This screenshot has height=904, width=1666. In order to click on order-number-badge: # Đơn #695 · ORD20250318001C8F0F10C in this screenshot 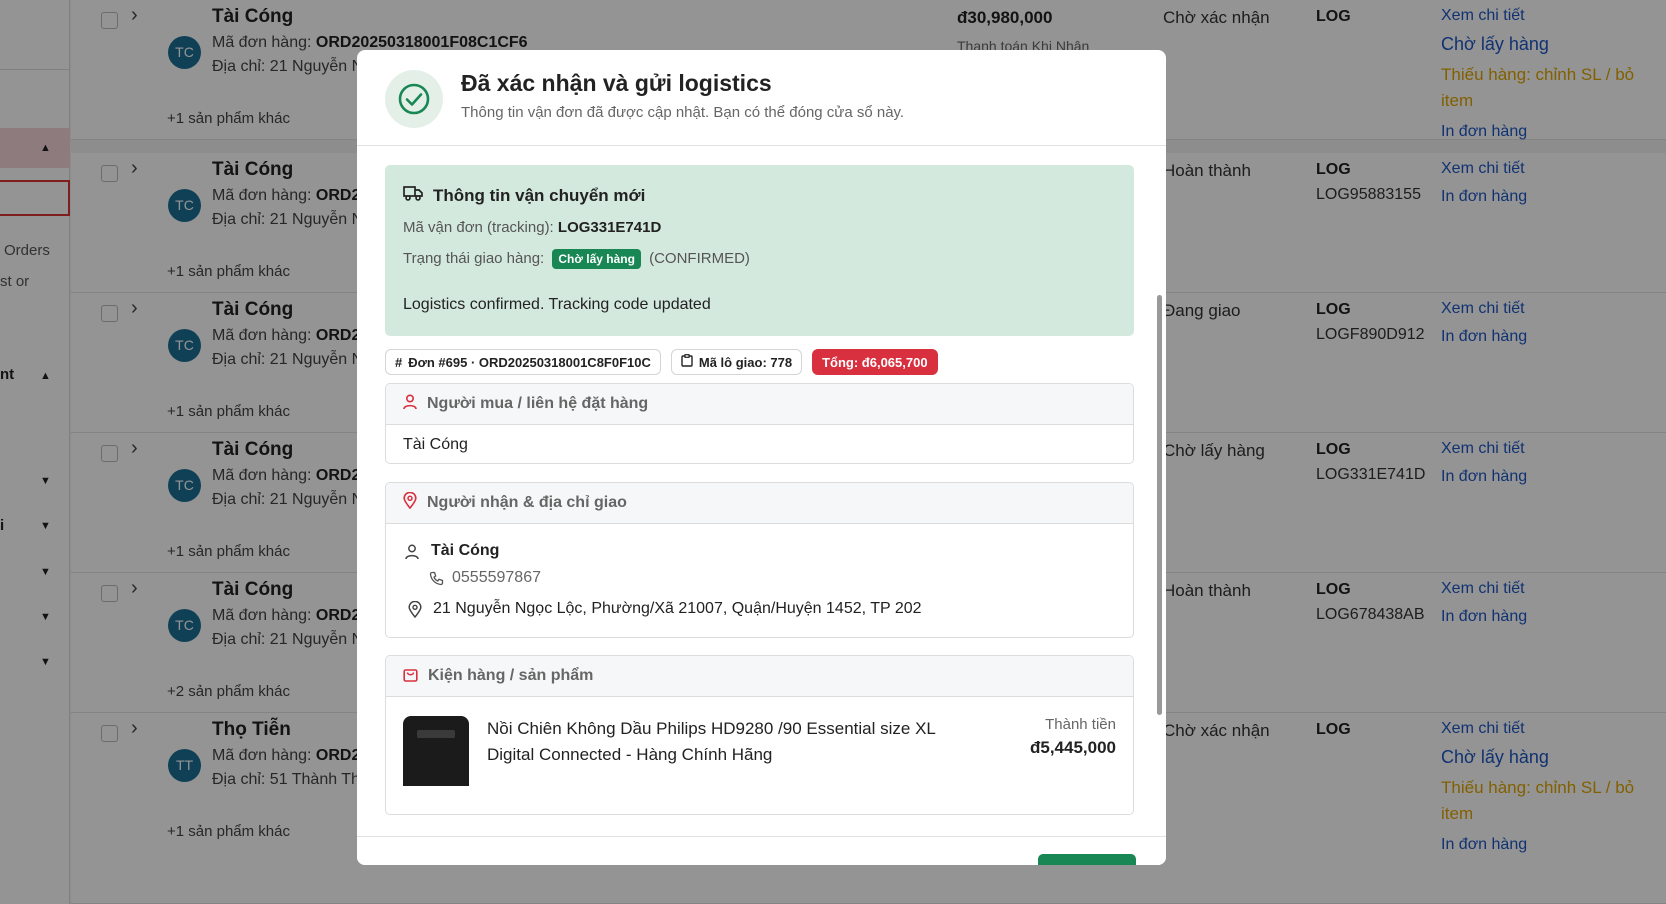, I will do `click(523, 362)`.